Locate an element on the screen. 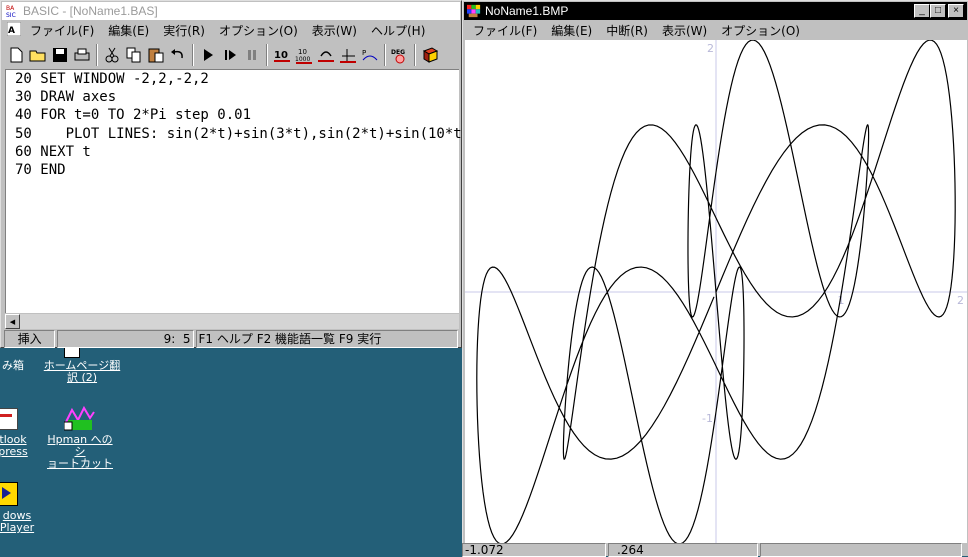 This screenshot has width=968, height=557. close-button: × is located at coordinates (956, 11).